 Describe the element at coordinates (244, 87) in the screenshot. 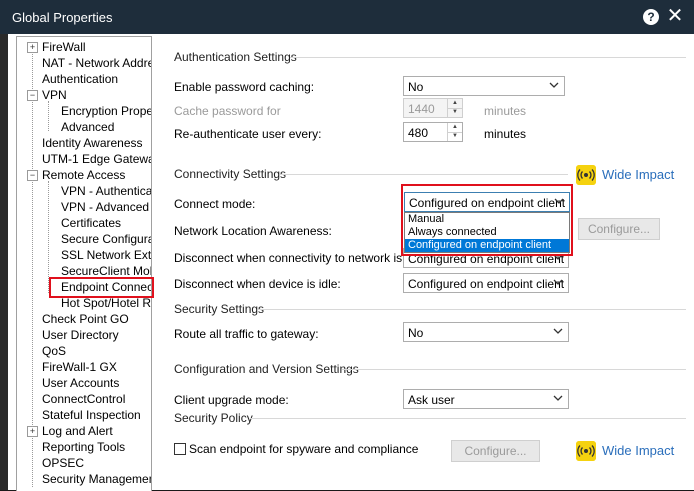

I see `enable-caching-label: Enable password caching:` at that location.